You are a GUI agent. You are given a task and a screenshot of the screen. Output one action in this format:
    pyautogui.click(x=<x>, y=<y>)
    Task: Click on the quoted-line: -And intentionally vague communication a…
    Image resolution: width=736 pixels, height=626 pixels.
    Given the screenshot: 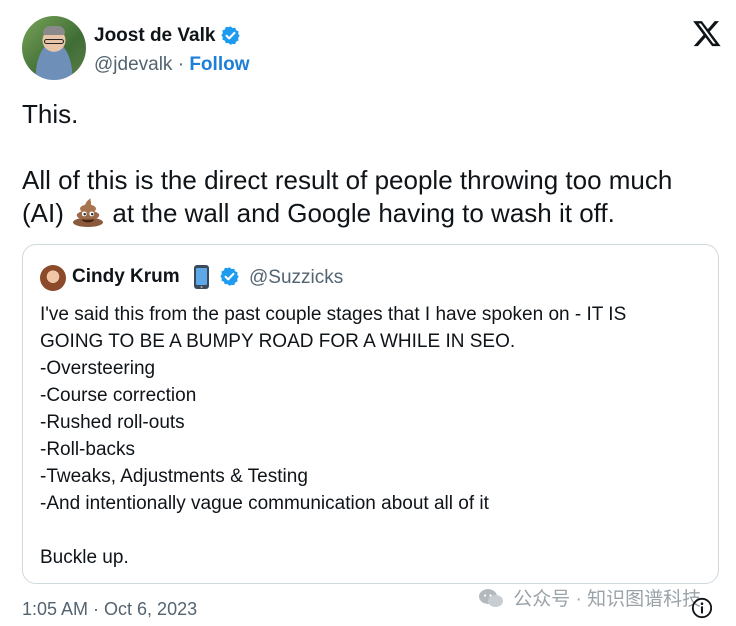 What is the action you would take?
    pyautogui.click(x=264, y=503)
    